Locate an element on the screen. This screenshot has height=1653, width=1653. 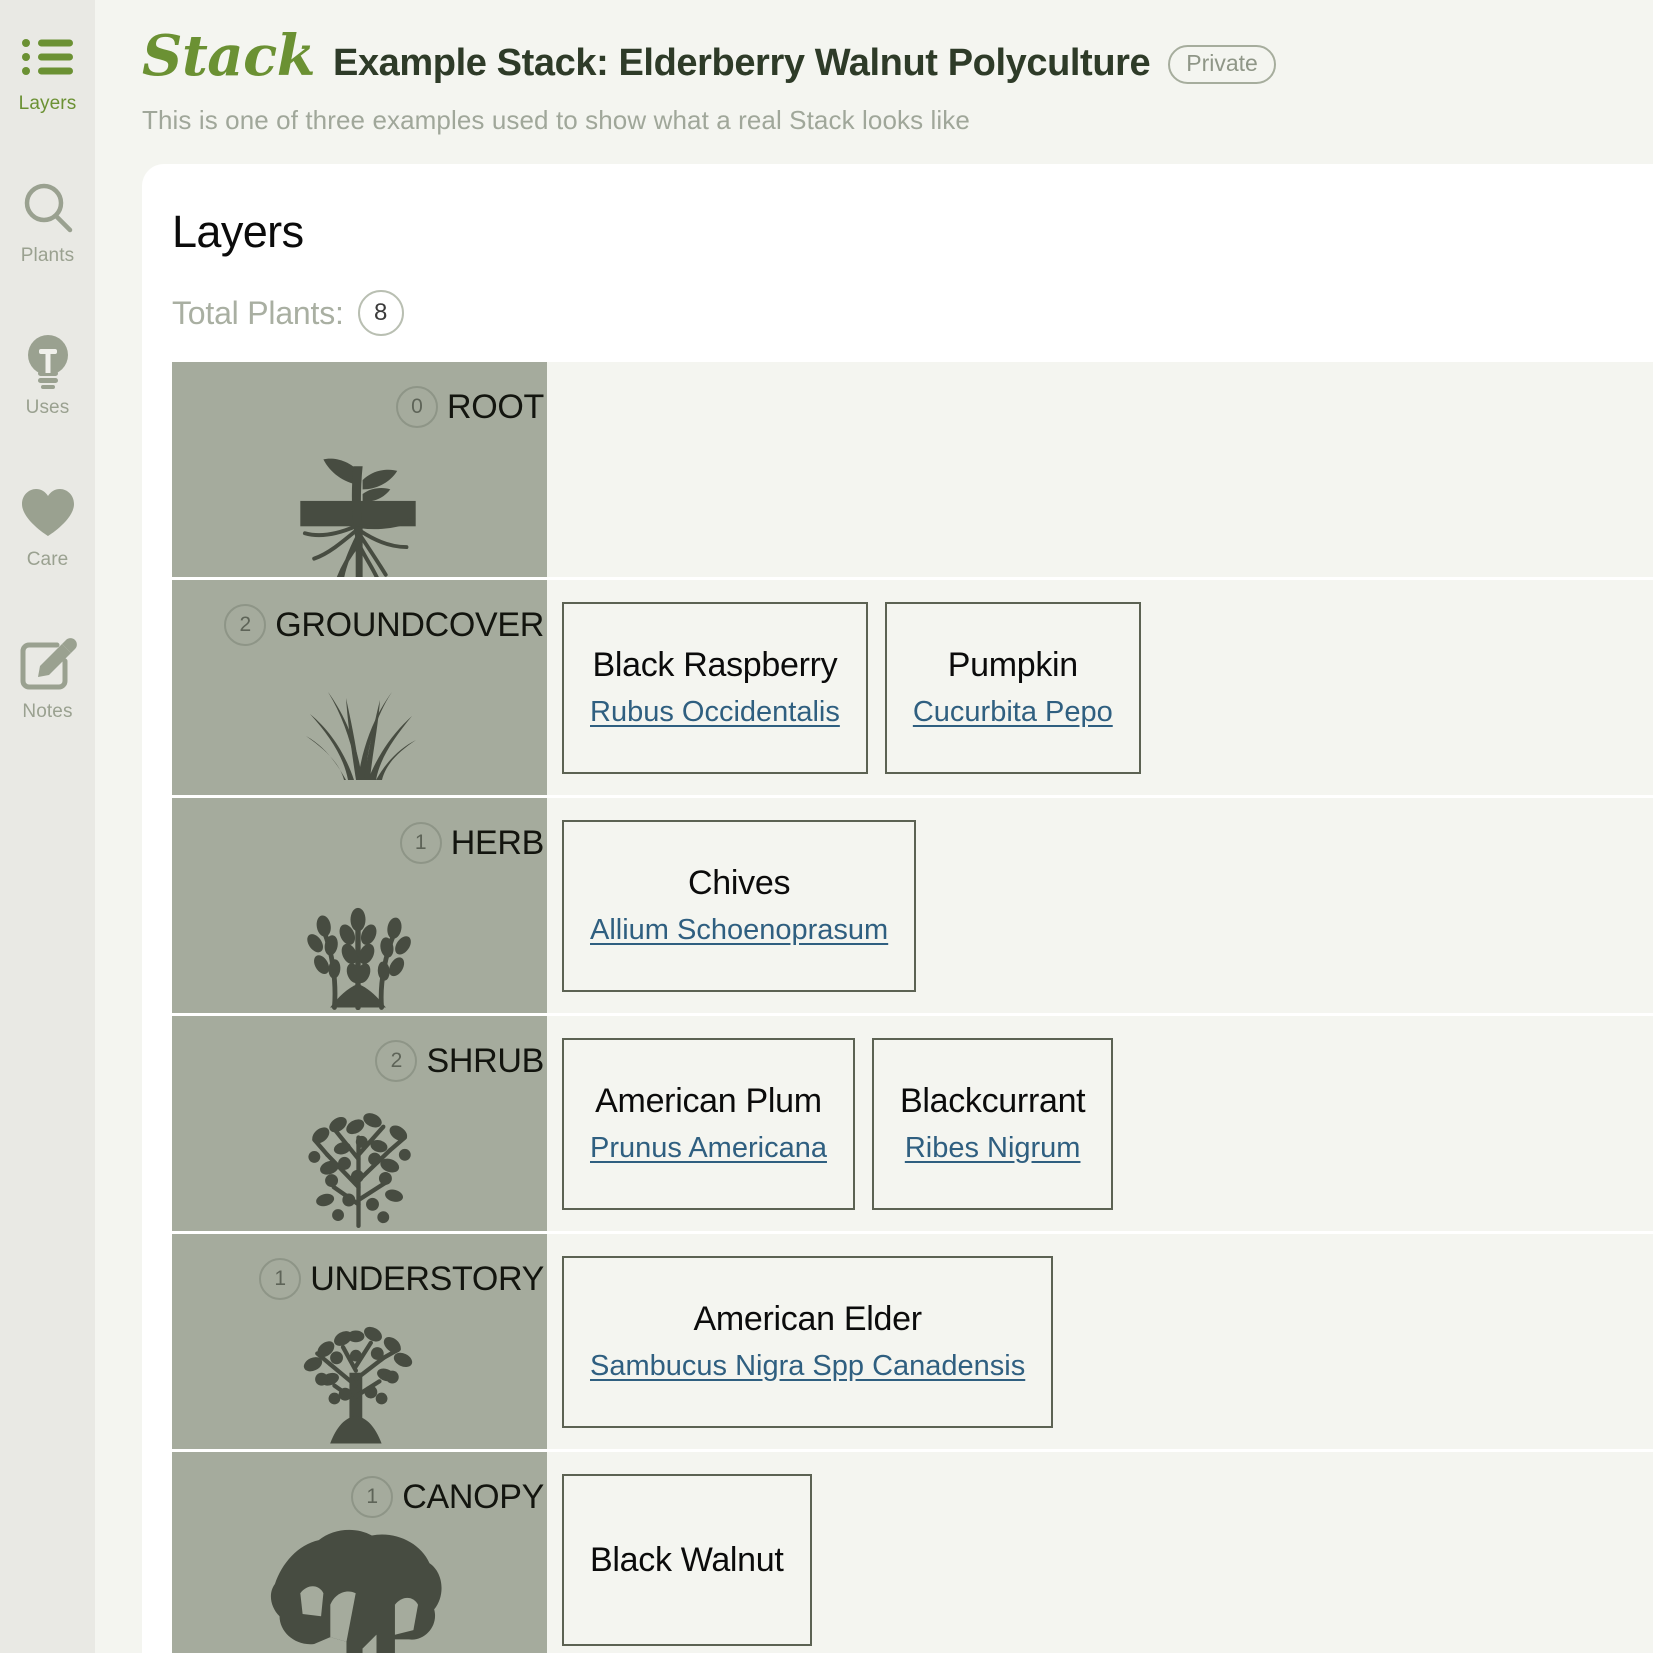
herb-icon is located at coordinates (358, 938).